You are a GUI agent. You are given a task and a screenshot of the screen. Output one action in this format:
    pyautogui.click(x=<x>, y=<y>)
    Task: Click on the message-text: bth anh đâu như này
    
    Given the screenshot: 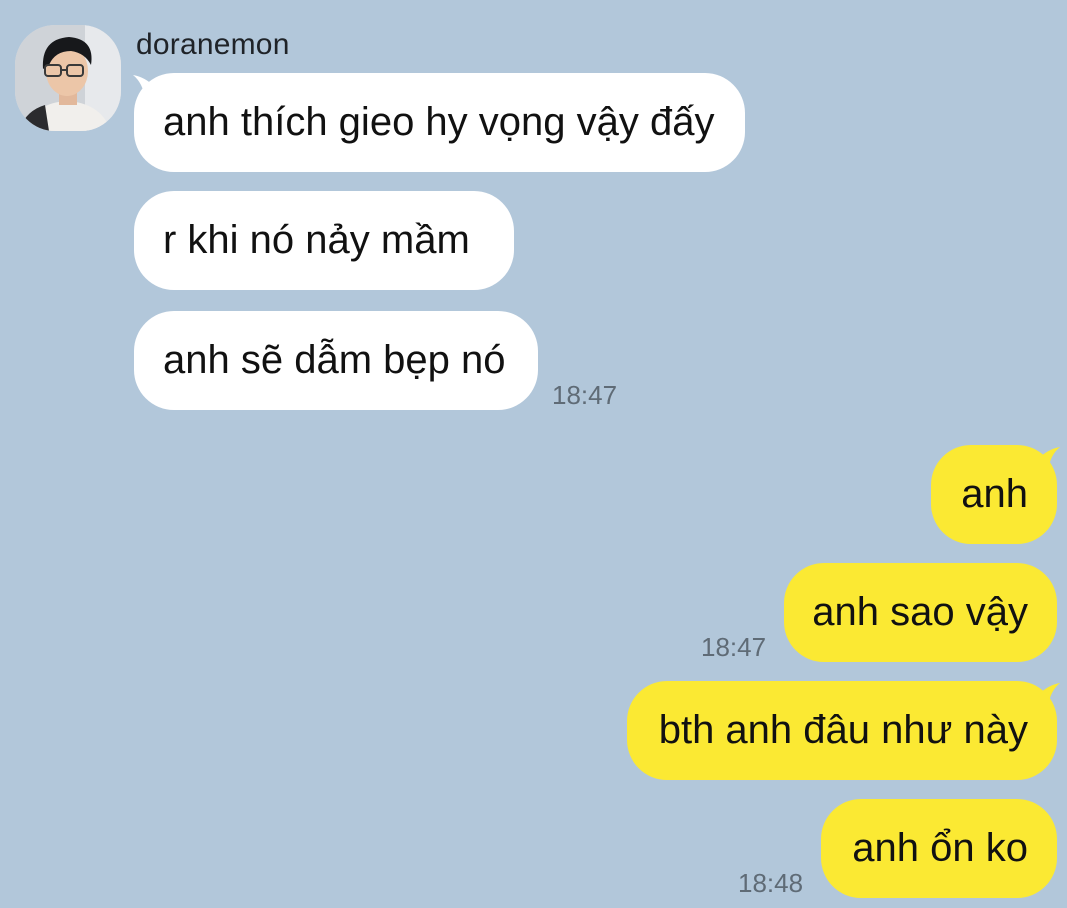 What is the action you would take?
    pyautogui.click(x=843, y=730)
    